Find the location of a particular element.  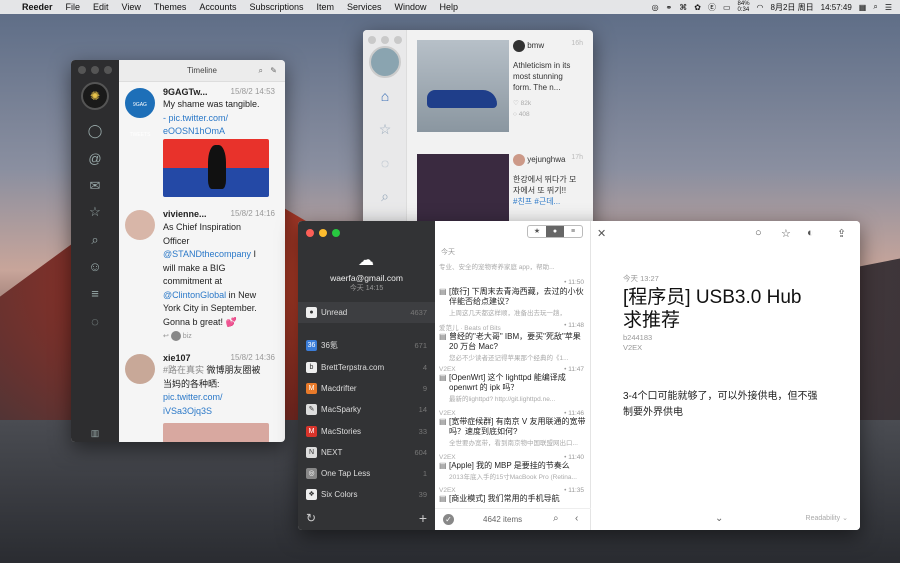

avatar: 9GAG TWEETS is located at coordinates (140, 113).